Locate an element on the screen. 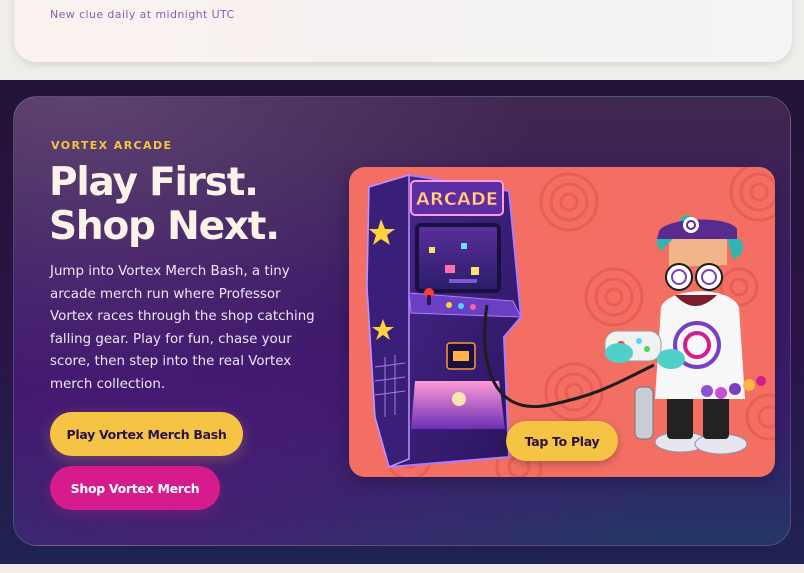  section-eyebrow: VORTEX ARCADE is located at coordinates (112, 145).